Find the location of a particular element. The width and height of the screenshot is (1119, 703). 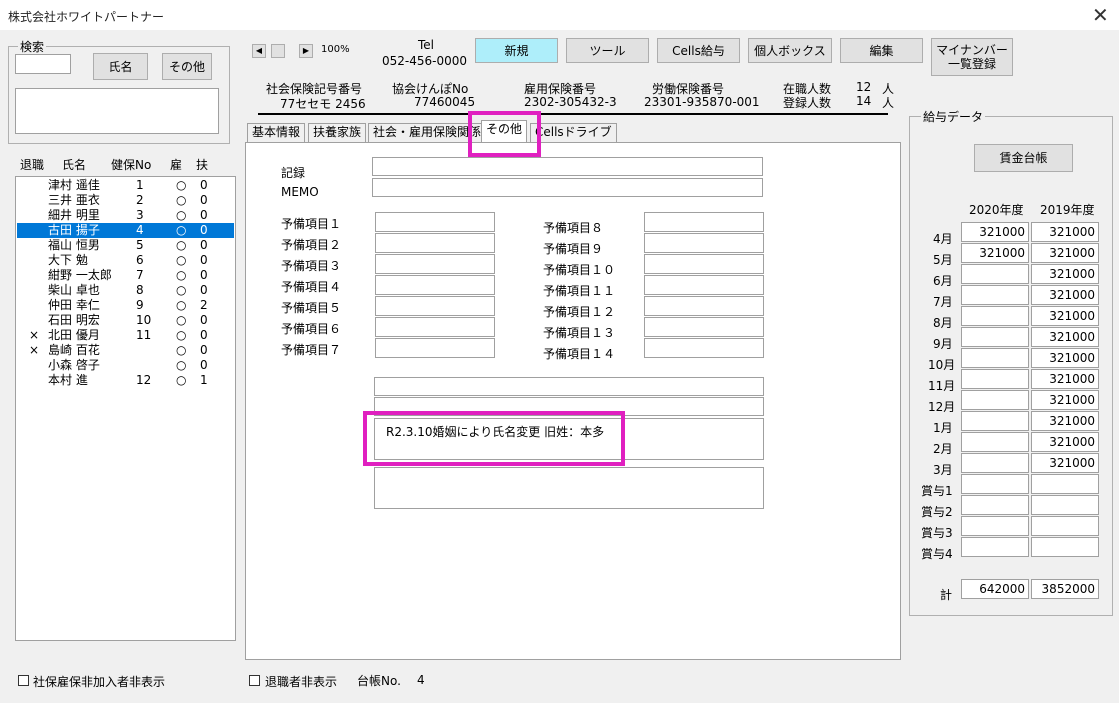

employee-row: 三井 亜衣 2 ○ 0 is located at coordinates (125, 200).